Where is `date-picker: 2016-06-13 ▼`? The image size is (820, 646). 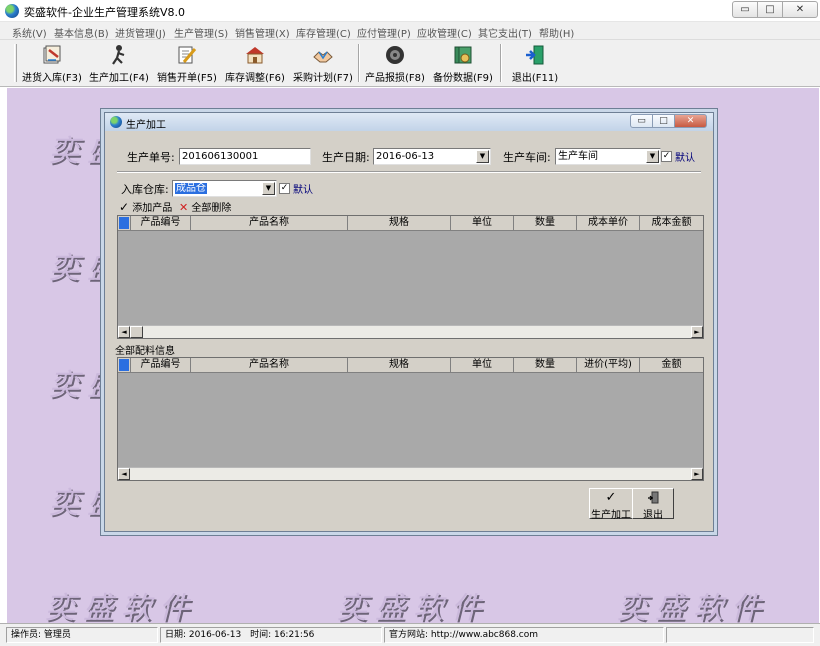
date-picker: 2016-06-13 ▼ is located at coordinates (432, 156).